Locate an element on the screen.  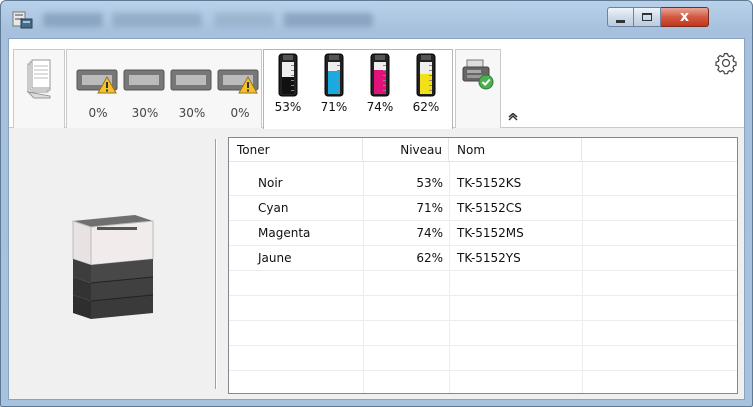
close-button: x is located at coordinates (685, 17).